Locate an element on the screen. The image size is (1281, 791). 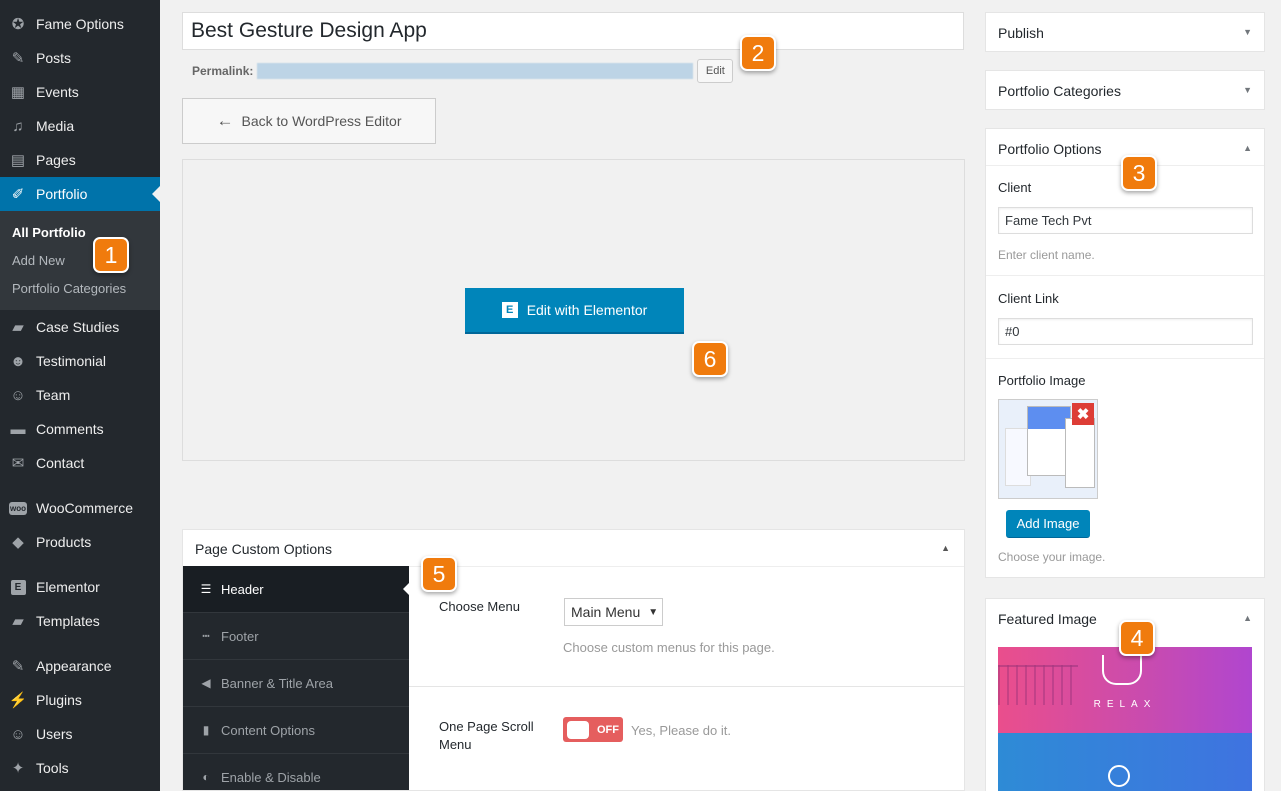
thumbnail-card-header is located at coordinates (1049, 418).